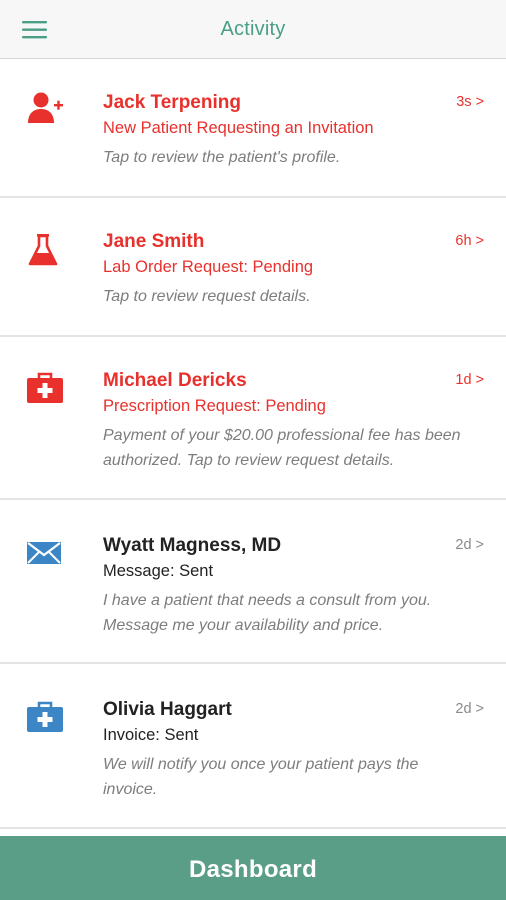 The image size is (506, 900). Describe the element at coordinates (151, 735) in the screenshot. I see `activity-status: Invoice: Sent` at that location.